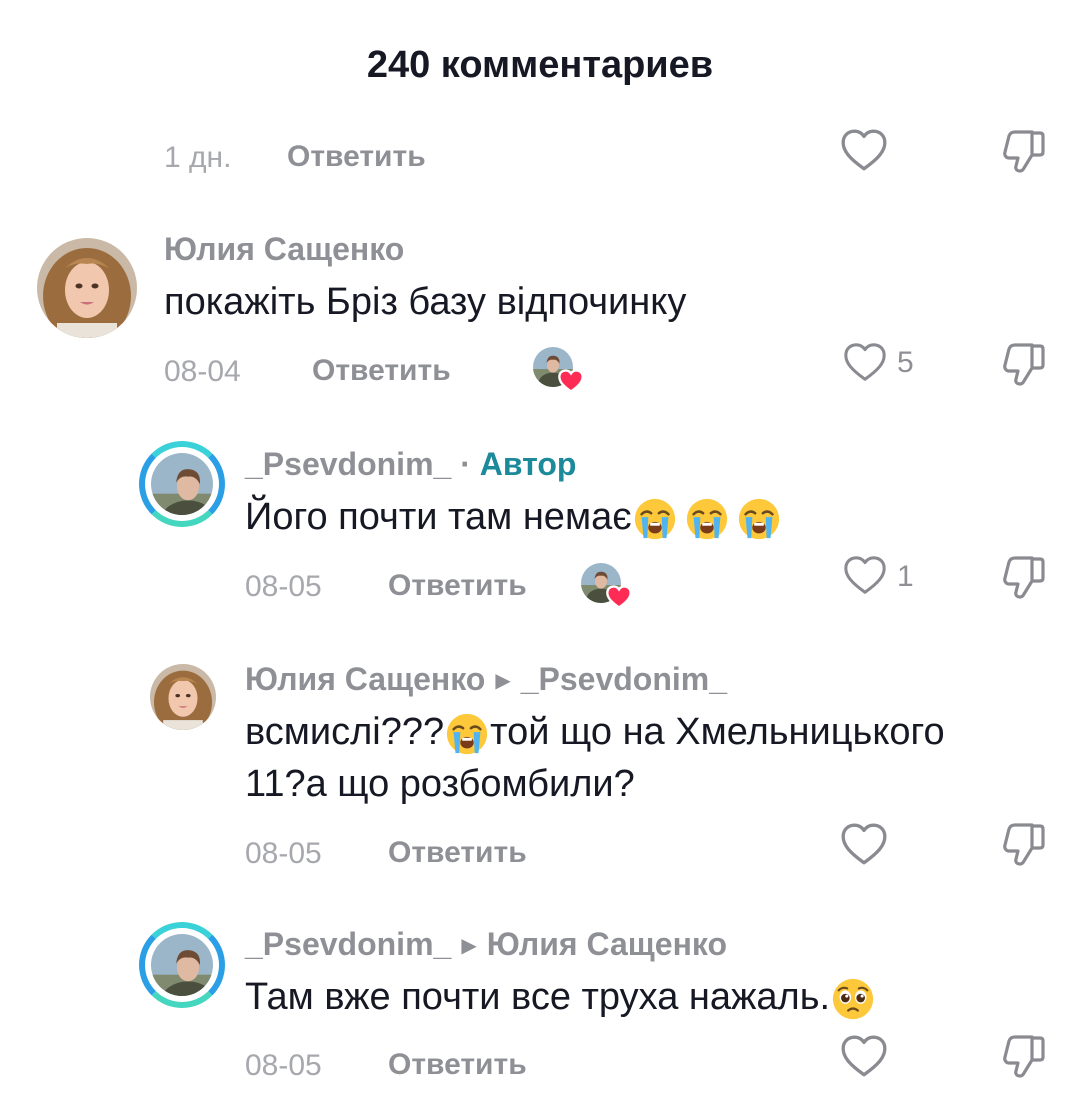 Image resolution: width=1080 pixels, height=1103 pixels. Describe the element at coordinates (486, 679) in the screenshot. I see `comment-username: Юлия Сащенко ▶ _Psevdonim_` at that location.